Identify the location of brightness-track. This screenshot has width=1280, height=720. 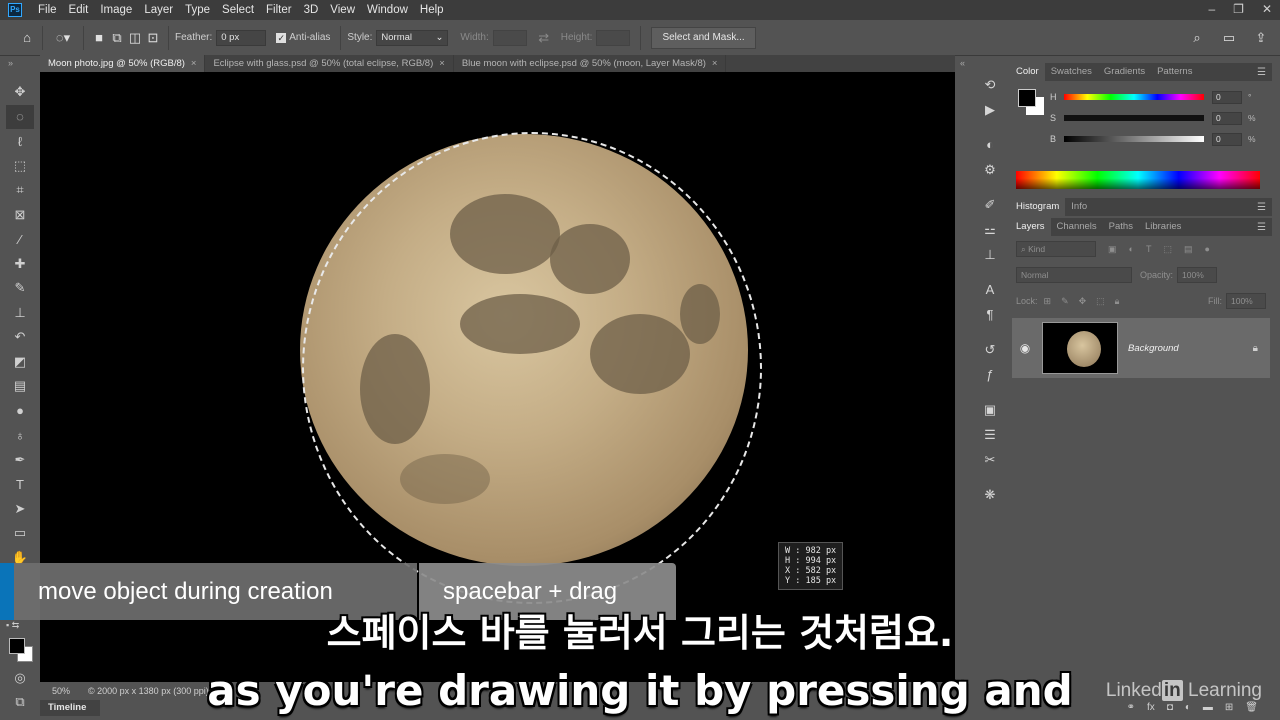
(1134, 139).